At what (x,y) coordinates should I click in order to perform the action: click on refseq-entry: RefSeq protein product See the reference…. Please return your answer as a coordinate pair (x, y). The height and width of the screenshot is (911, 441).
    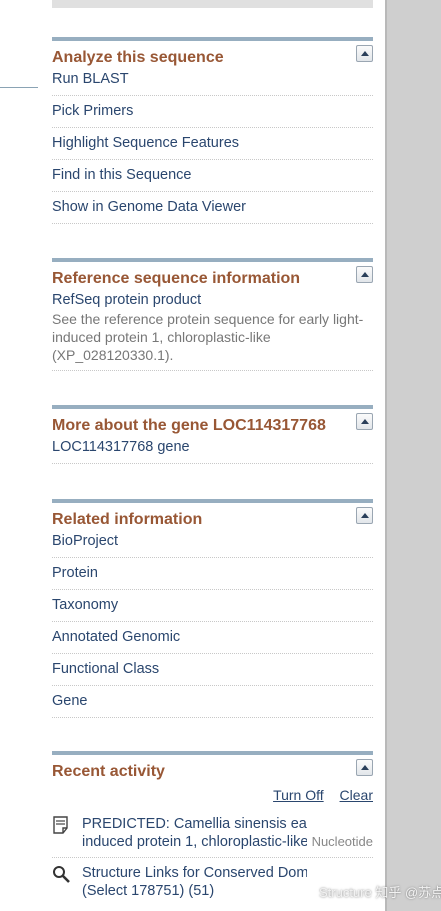
    Looking at the image, I should click on (212, 330).